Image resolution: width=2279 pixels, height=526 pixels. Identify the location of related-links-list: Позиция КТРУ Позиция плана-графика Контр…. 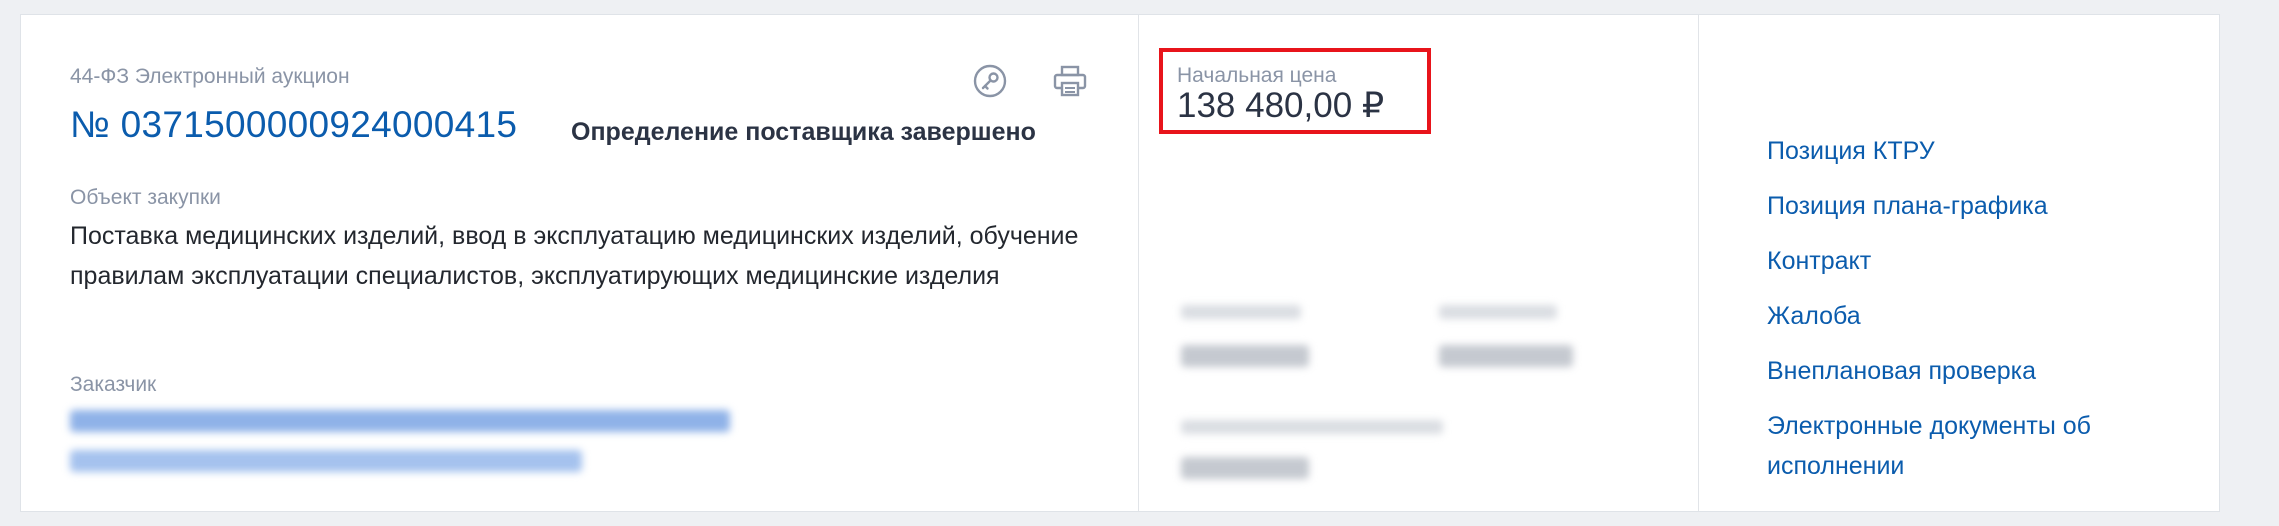
(1977, 316).